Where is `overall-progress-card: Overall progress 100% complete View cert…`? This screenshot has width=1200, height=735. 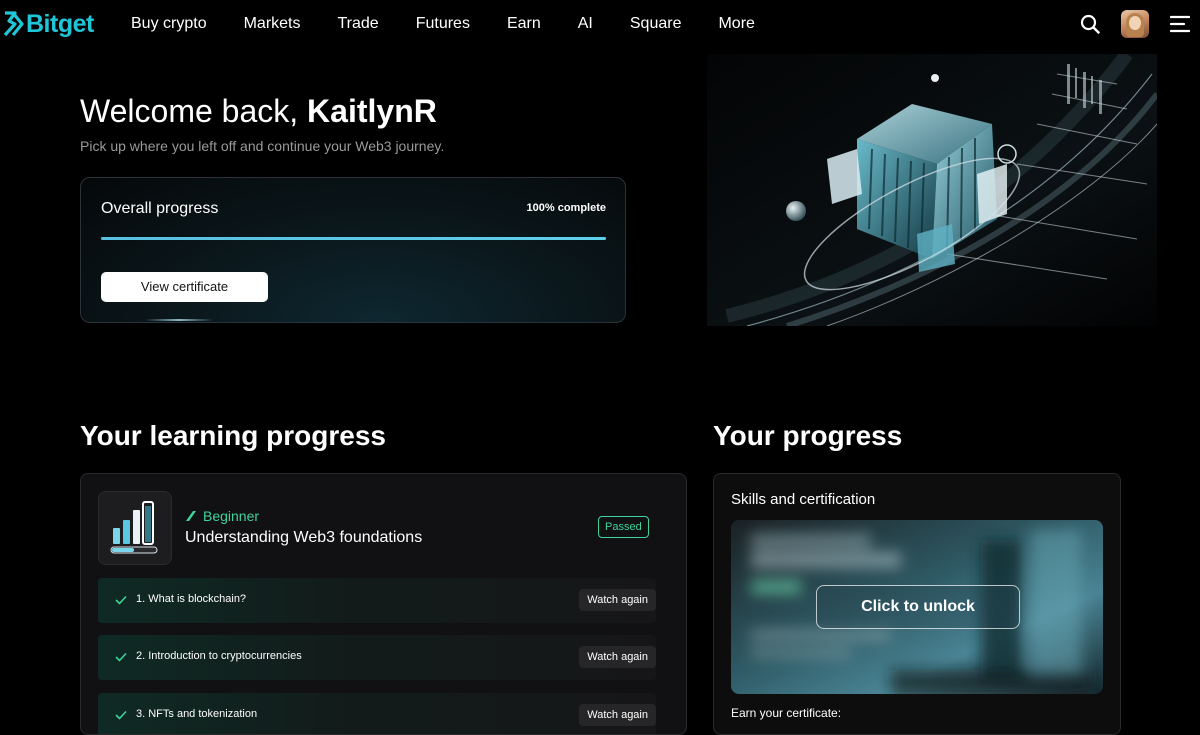 overall-progress-card: Overall progress 100% complete View cert… is located at coordinates (353, 250).